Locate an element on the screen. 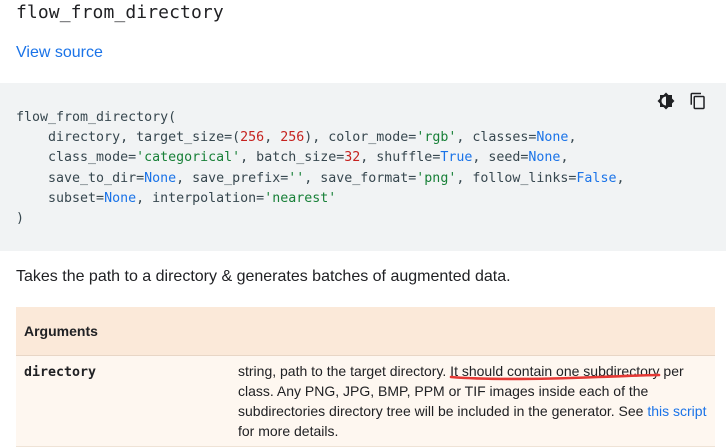 This screenshot has height=447, width=726. code-line: subset=None, interpolation='nearest' is located at coordinates (176, 198).